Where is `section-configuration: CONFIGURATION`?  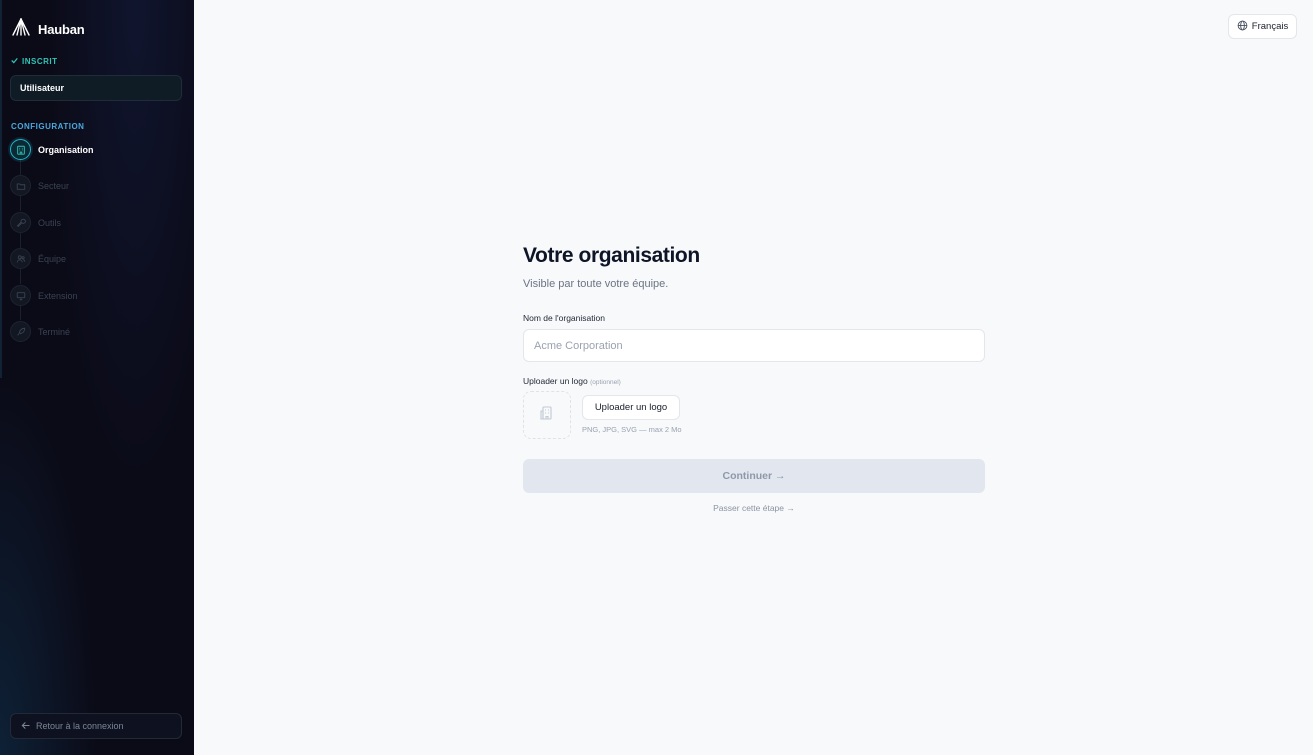 section-configuration: CONFIGURATION is located at coordinates (48, 126).